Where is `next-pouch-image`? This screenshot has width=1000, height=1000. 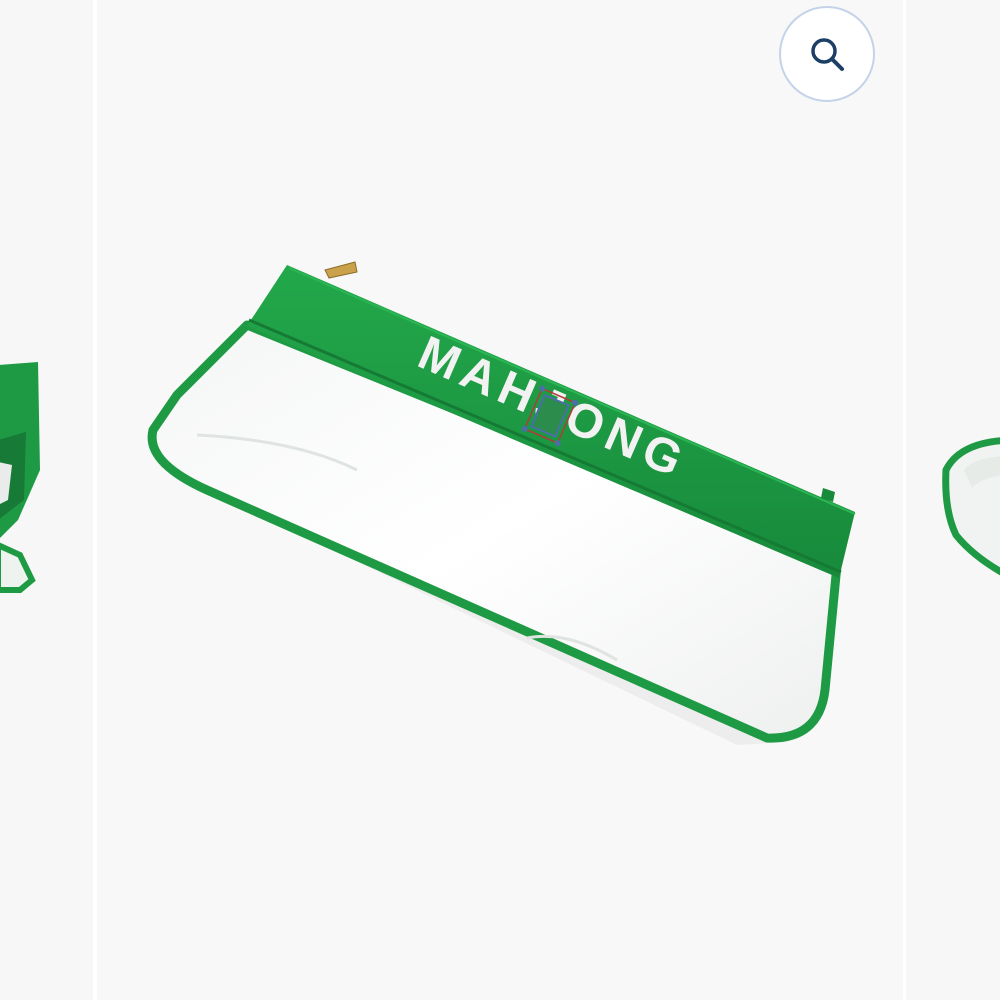 next-pouch-image is located at coordinates (971, 506).